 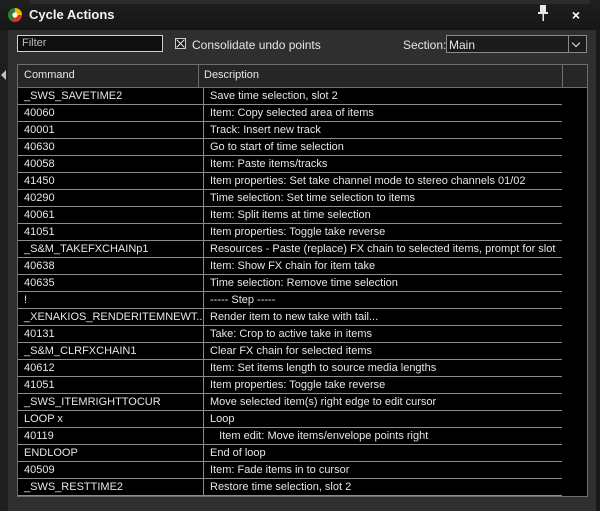 I want to click on description-column-header: Description, so click(x=231, y=75).